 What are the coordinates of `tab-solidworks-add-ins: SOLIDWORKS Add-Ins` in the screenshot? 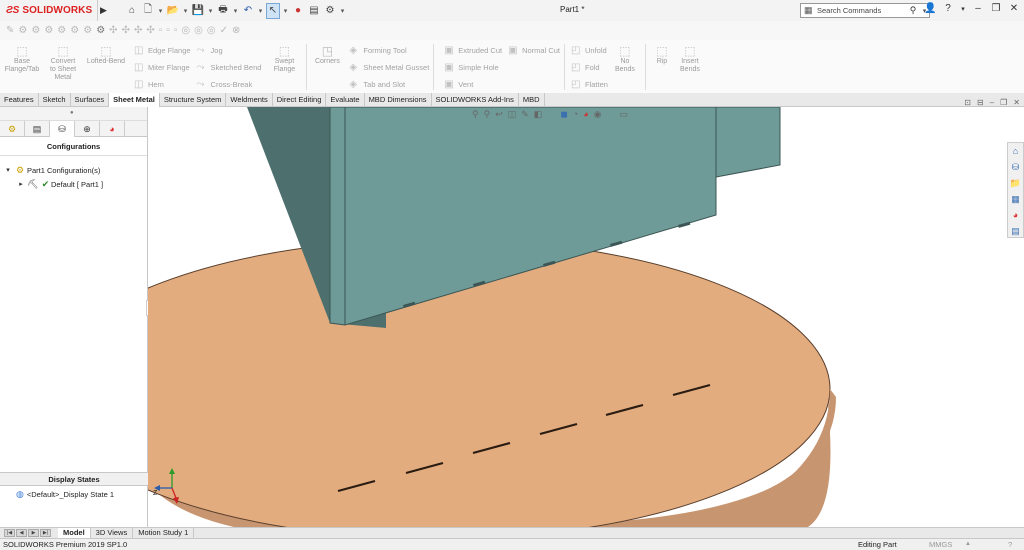 It's located at (475, 100).